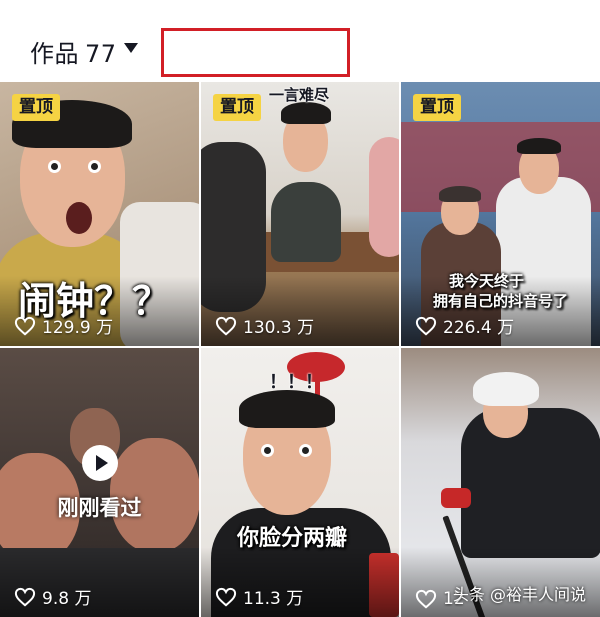  I want to click on video-caption-line-2: 拥有自己的抖音号了, so click(501, 301).